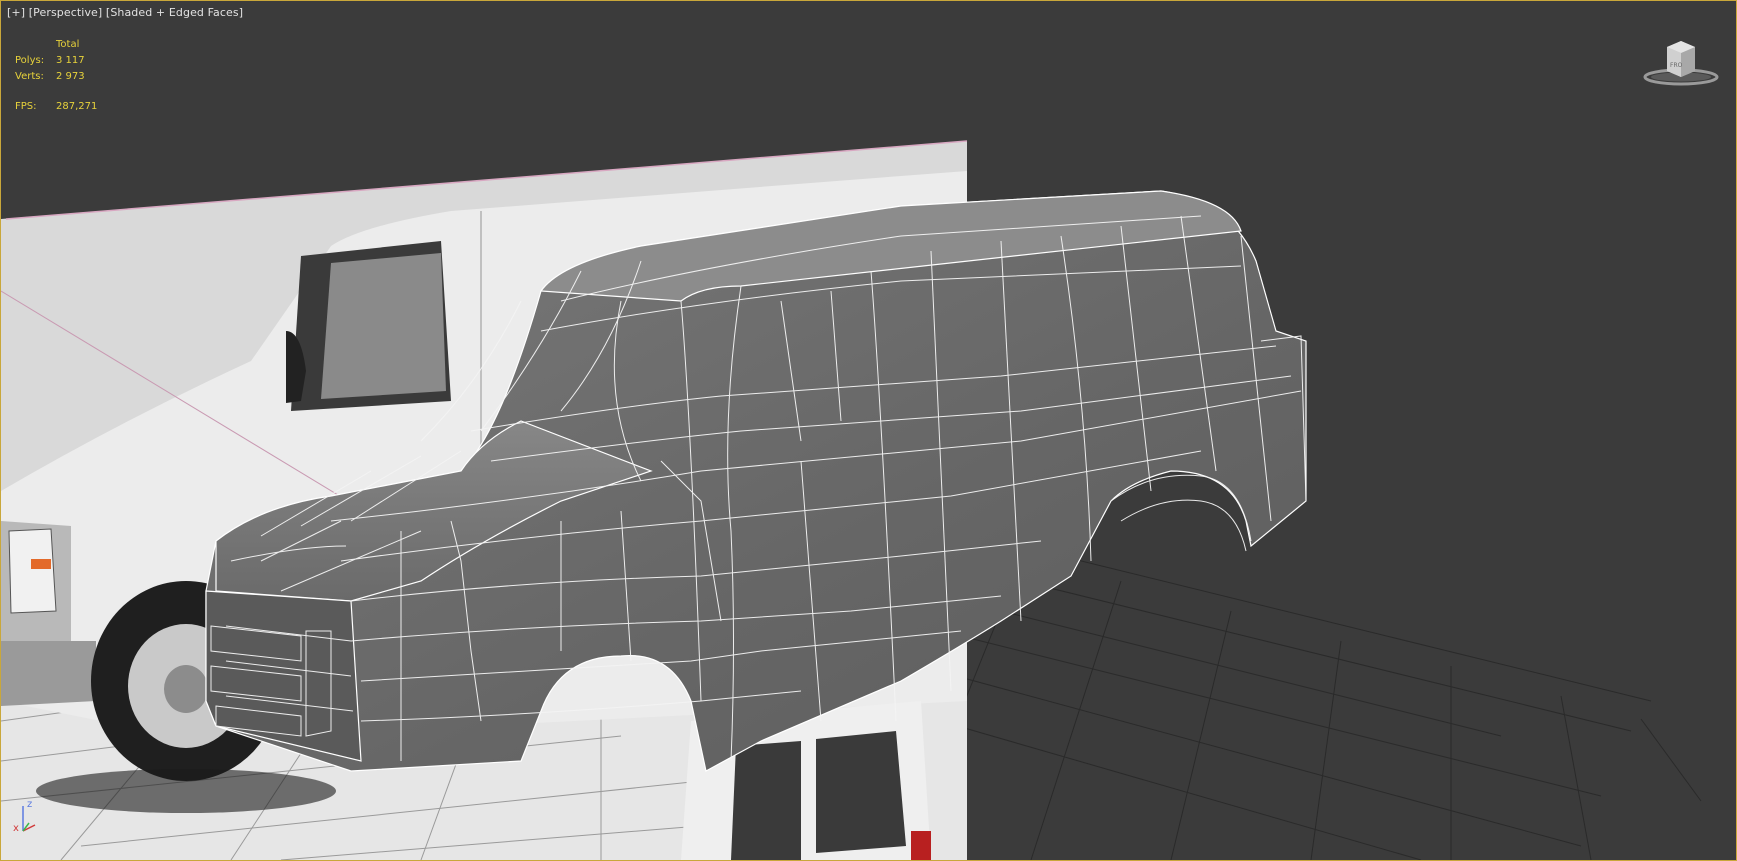 Image resolution: width=1737 pixels, height=861 pixels. I want to click on svg-text: x, so click(16, 828).